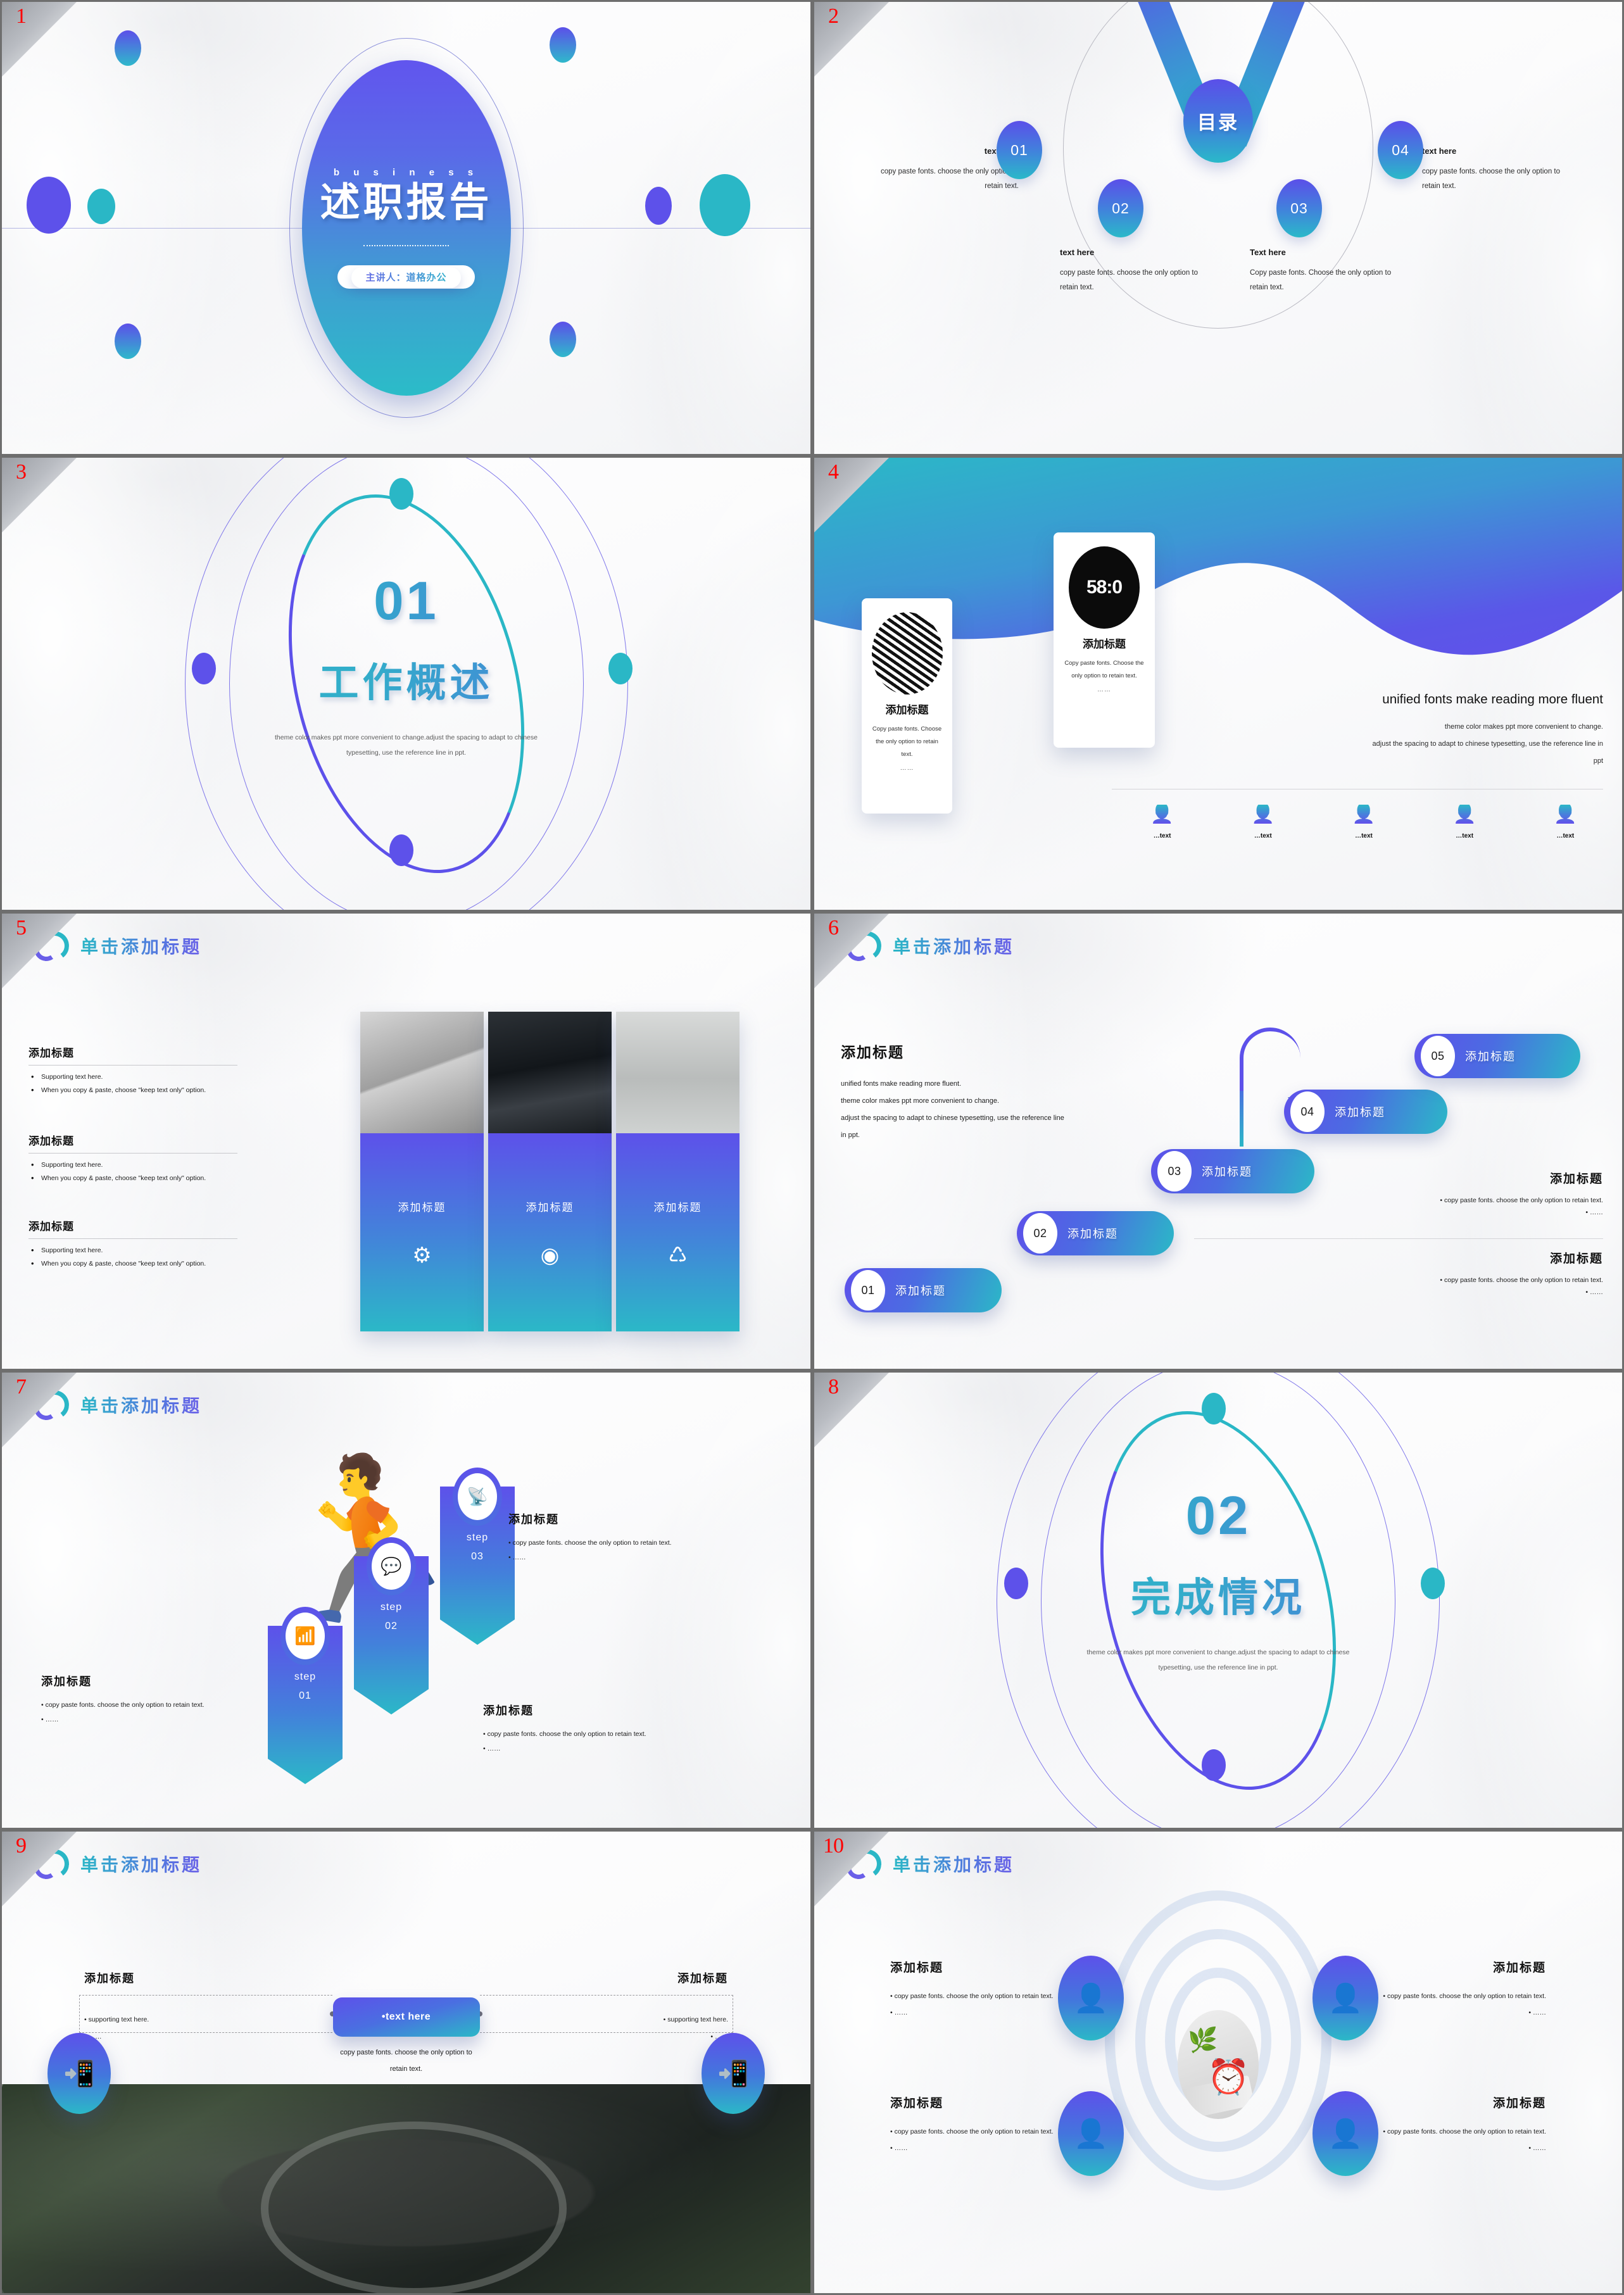  What do you see at coordinates (305, 1636) in the screenshot?
I see `wifi-icon: 📶` at bounding box center [305, 1636].